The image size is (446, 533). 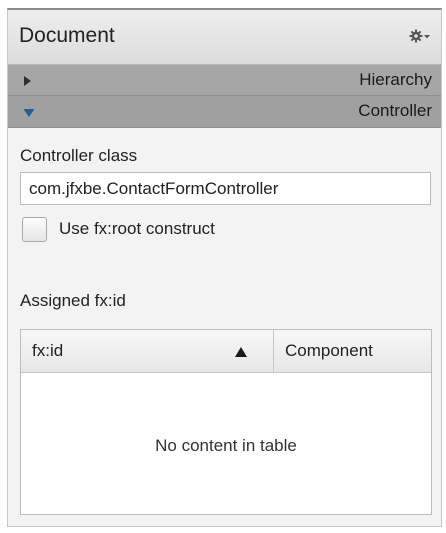 I want to click on empty-table-message: No content in table, so click(x=226, y=445).